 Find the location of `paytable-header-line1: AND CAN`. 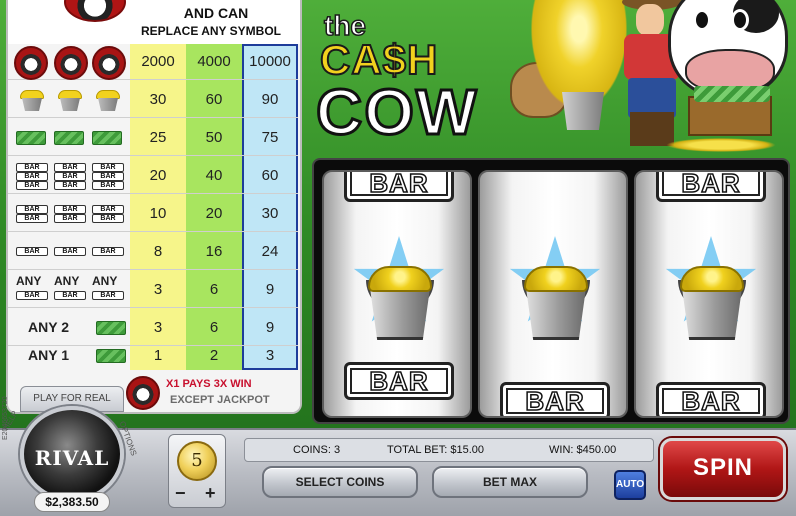

paytable-header-line1: AND CAN is located at coordinates (216, 13).